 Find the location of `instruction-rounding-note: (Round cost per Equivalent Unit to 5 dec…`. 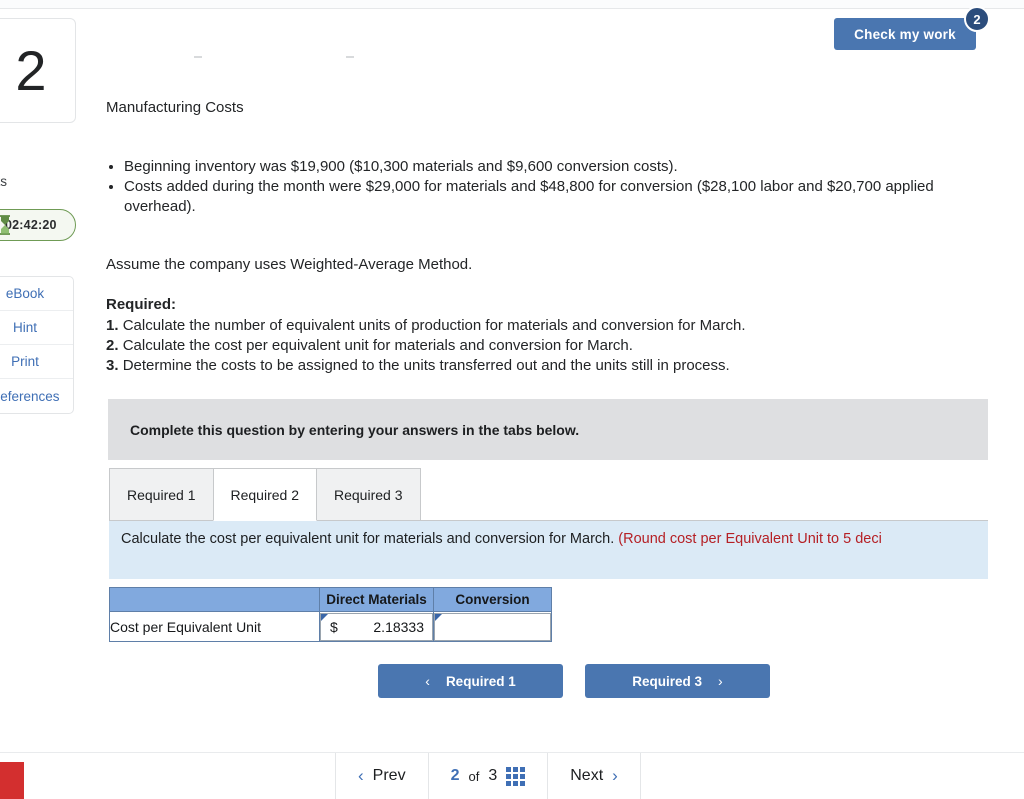

instruction-rounding-note: (Round cost per Equivalent Unit to 5 dec… is located at coordinates (750, 539).